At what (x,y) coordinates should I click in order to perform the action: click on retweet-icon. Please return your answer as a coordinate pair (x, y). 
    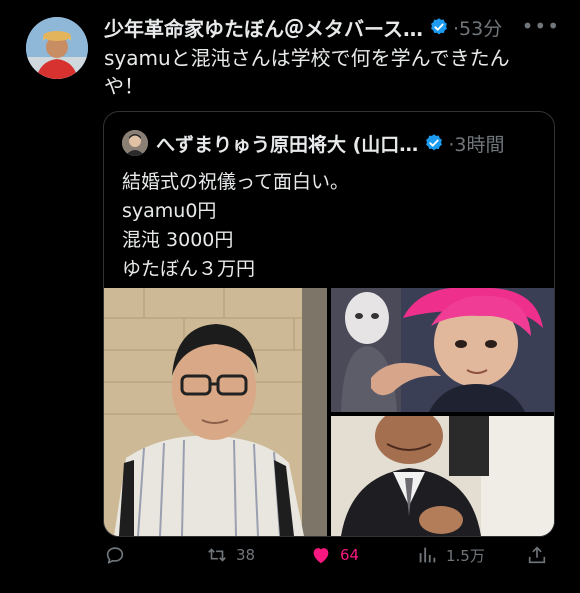
    Looking at the image, I should click on (217, 555).